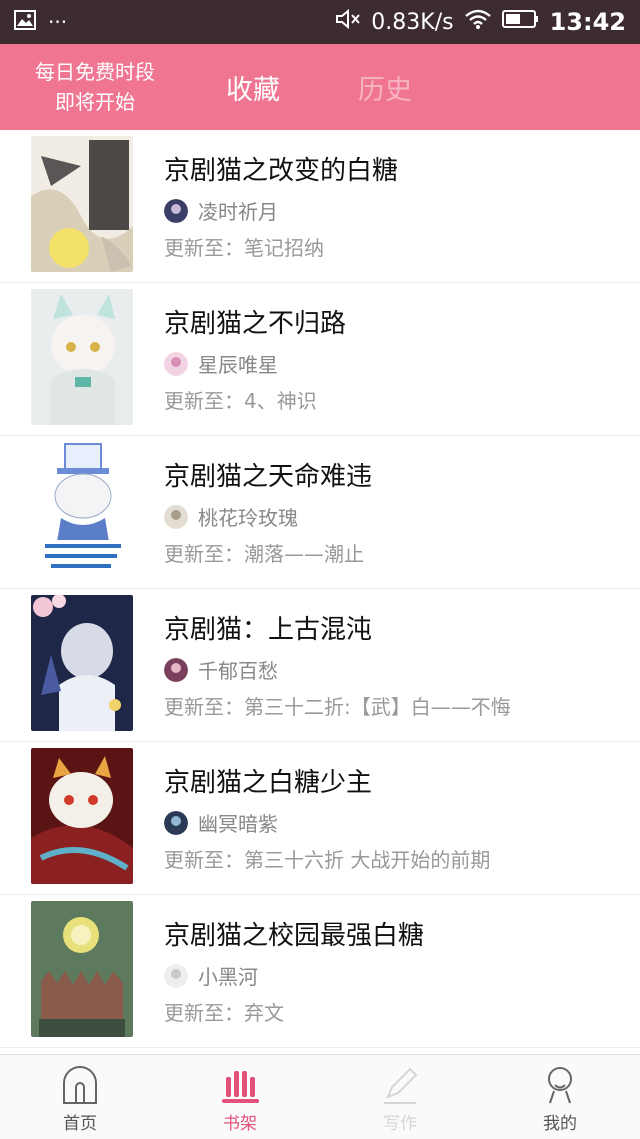  I want to click on list-item: 京剧猫之改变的白糖 凌时祈月 更新至：笔记招纳, so click(320, 206).